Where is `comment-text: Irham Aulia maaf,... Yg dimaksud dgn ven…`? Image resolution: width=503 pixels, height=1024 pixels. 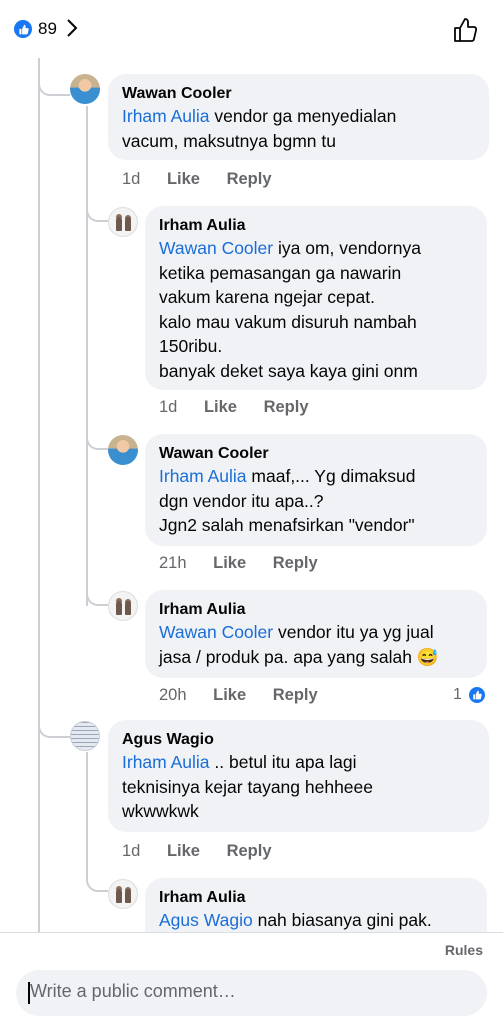
comment-text: Irham Aulia maaf,... Yg dimaksud dgn ven… is located at coordinates (287, 500).